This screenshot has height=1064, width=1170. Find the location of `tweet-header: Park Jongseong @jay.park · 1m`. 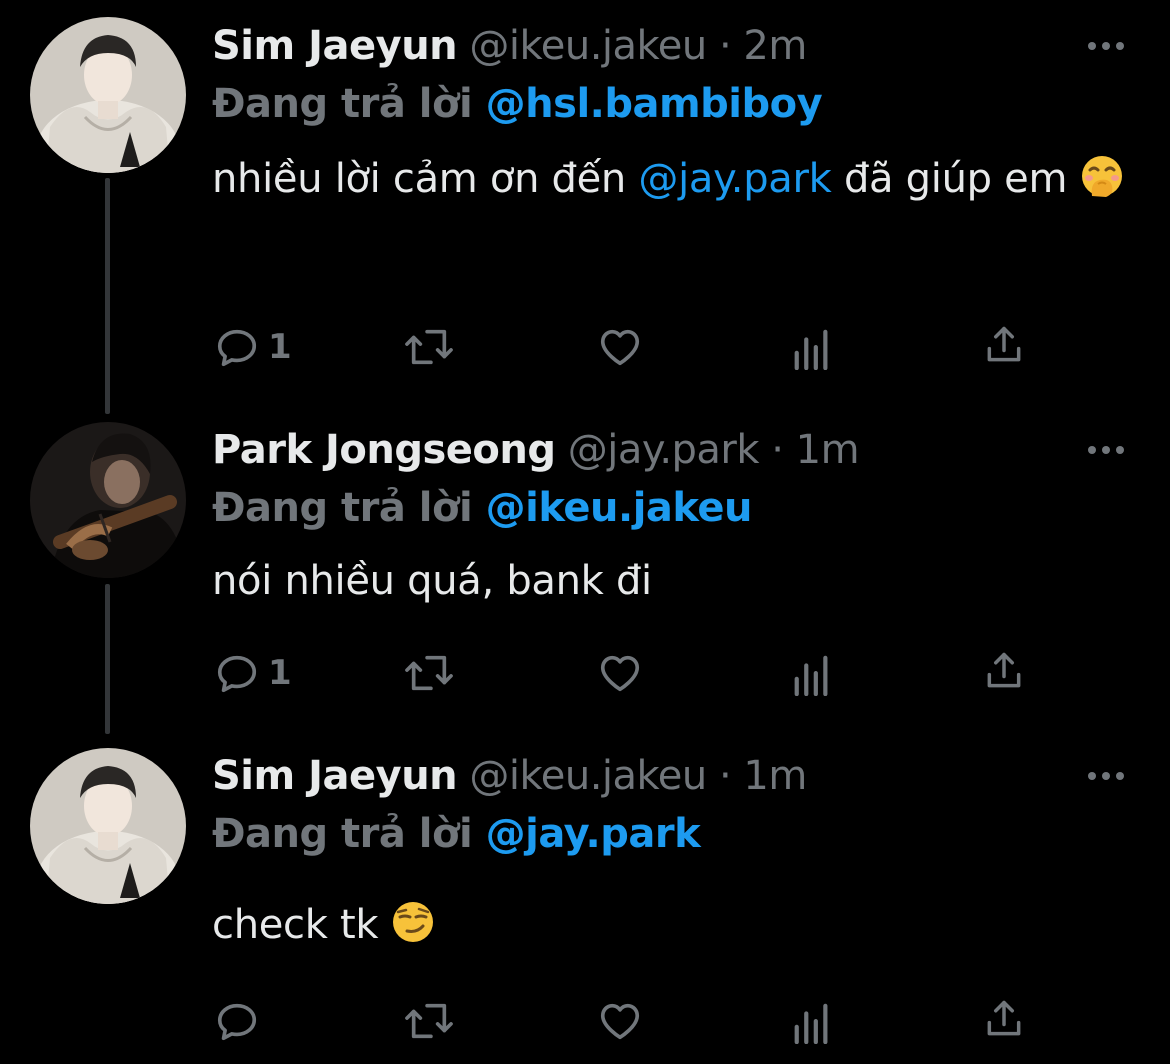

tweet-header: Park Jongseong @jay.park · 1m is located at coordinates (536, 450).